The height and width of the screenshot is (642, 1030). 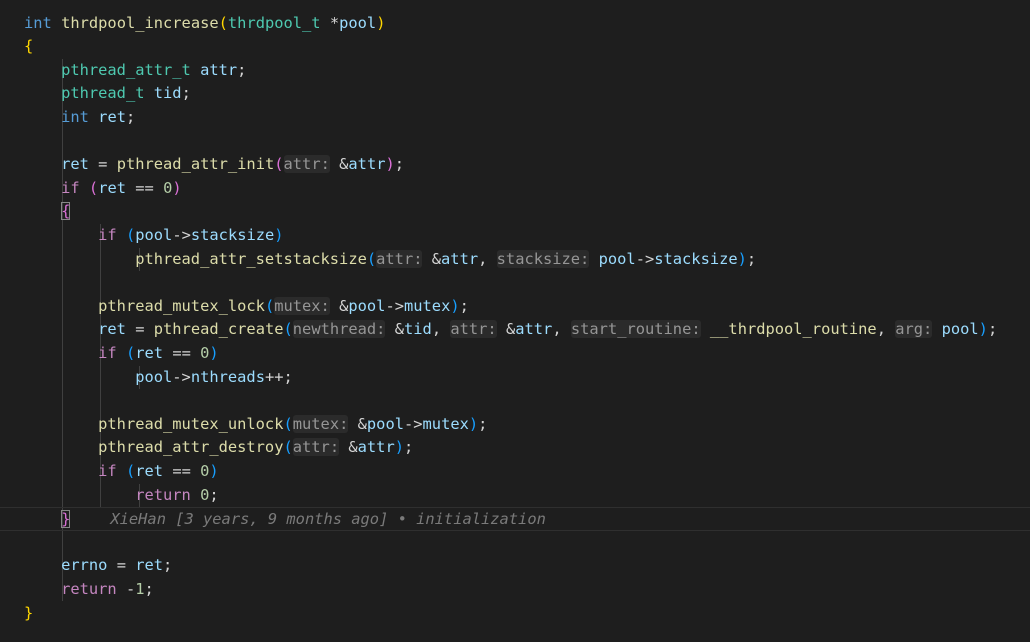 I want to click on code-line: ret = pthread_attr_init(attr: &attr);, so click(x=515, y=165).